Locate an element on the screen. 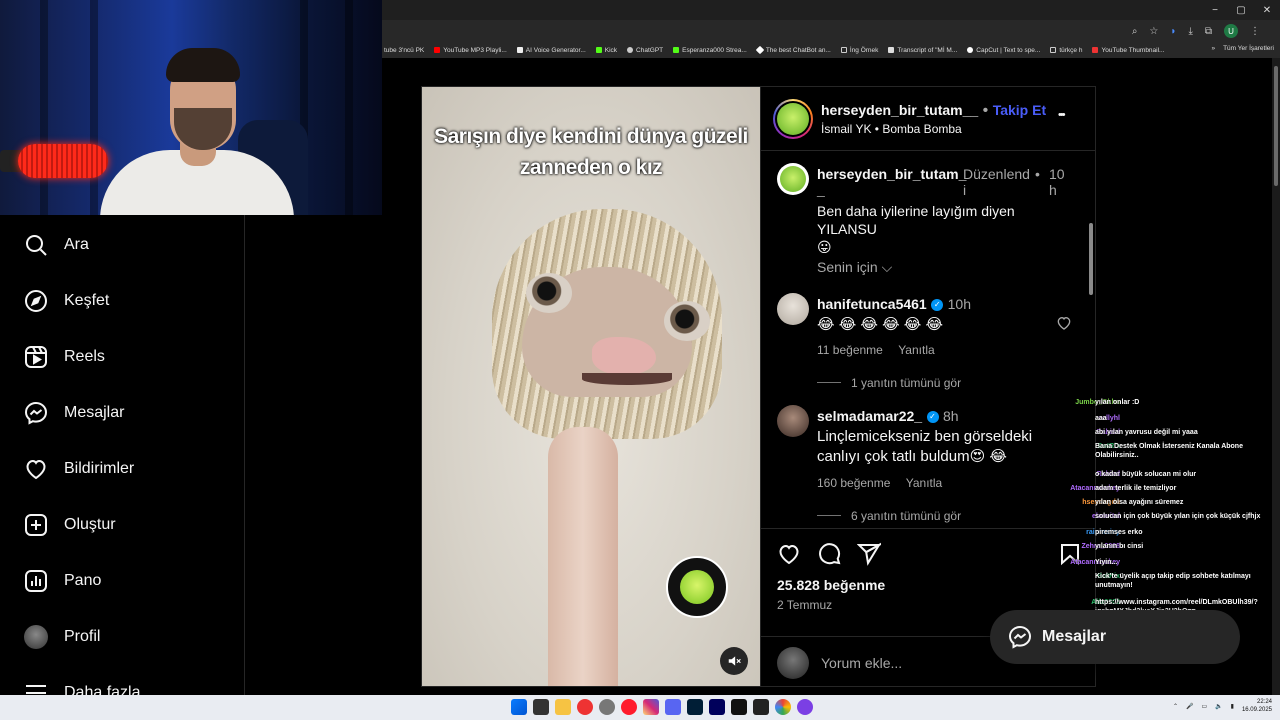 The height and width of the screenshot is (720, 1280). nav-messages: Mesajlar is located at coordinates (74, 413).